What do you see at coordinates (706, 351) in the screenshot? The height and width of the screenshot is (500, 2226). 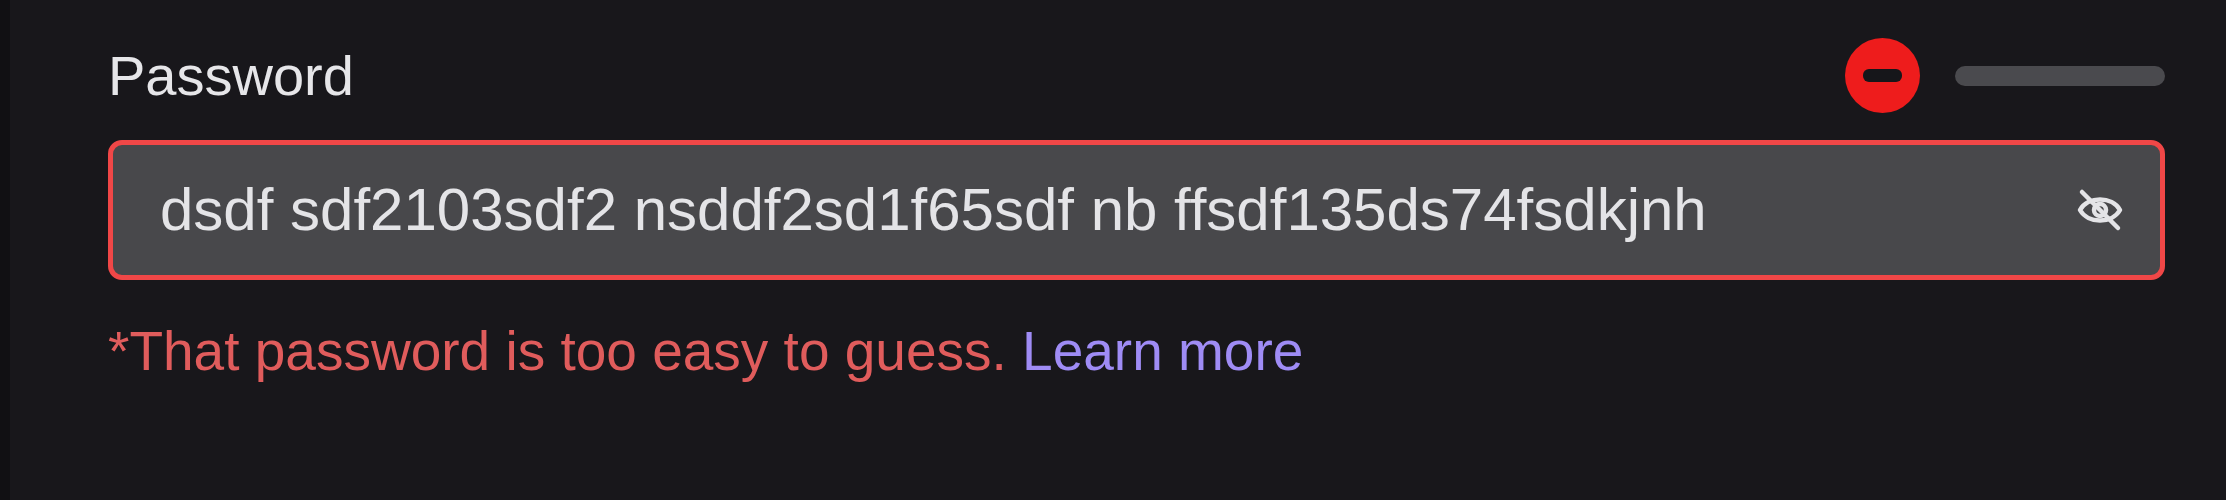 I see `error-message: *That password is too easy to guess. Learn more` at bounding box center [706, 351].